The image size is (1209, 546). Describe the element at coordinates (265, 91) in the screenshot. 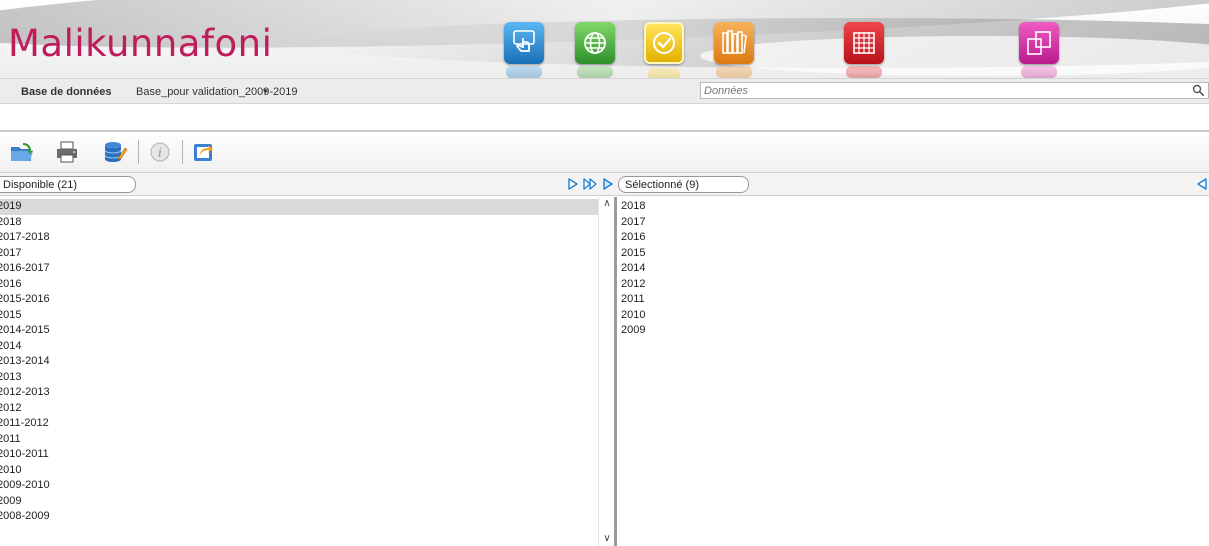

I see `chevron-down-icon: ▾` at that location.